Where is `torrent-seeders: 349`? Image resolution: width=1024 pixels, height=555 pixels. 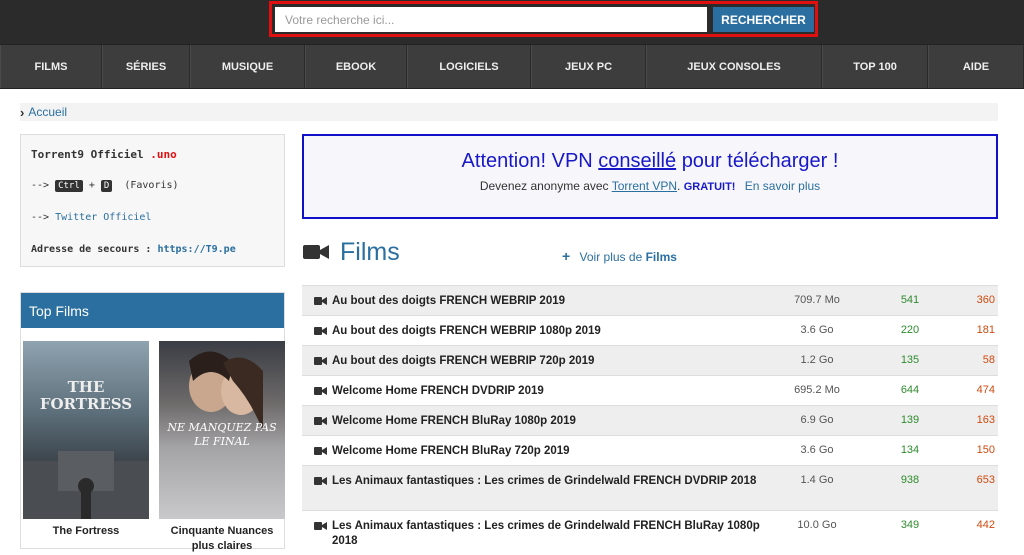 torrent-seeders: 349 is located at coordinates (910, 525).